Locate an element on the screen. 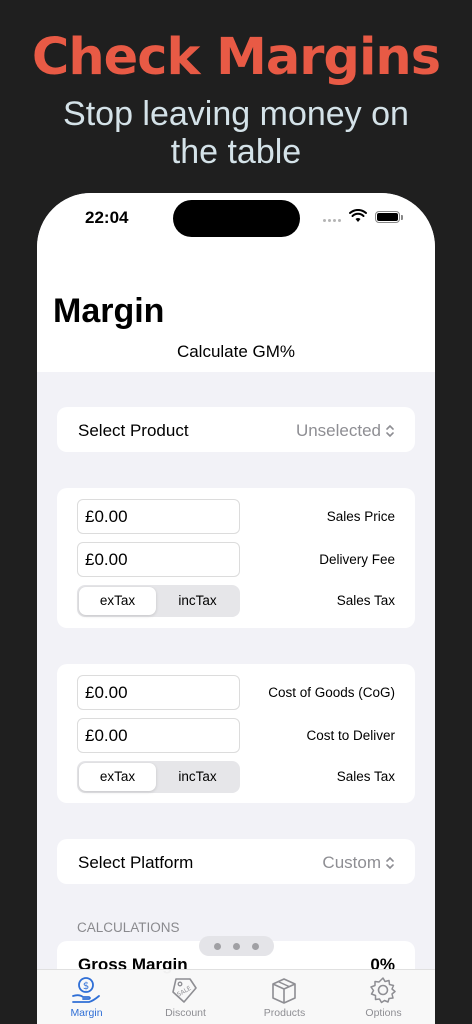 This screenshot has width=472, height=1024. promo-title: Check Margins is located at coordinates (236, 57).